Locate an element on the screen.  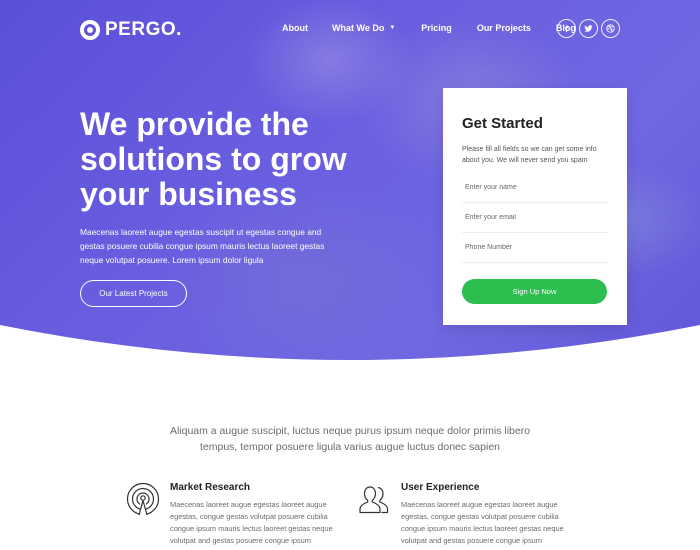
users-icon is located at coordinates (374, 500).